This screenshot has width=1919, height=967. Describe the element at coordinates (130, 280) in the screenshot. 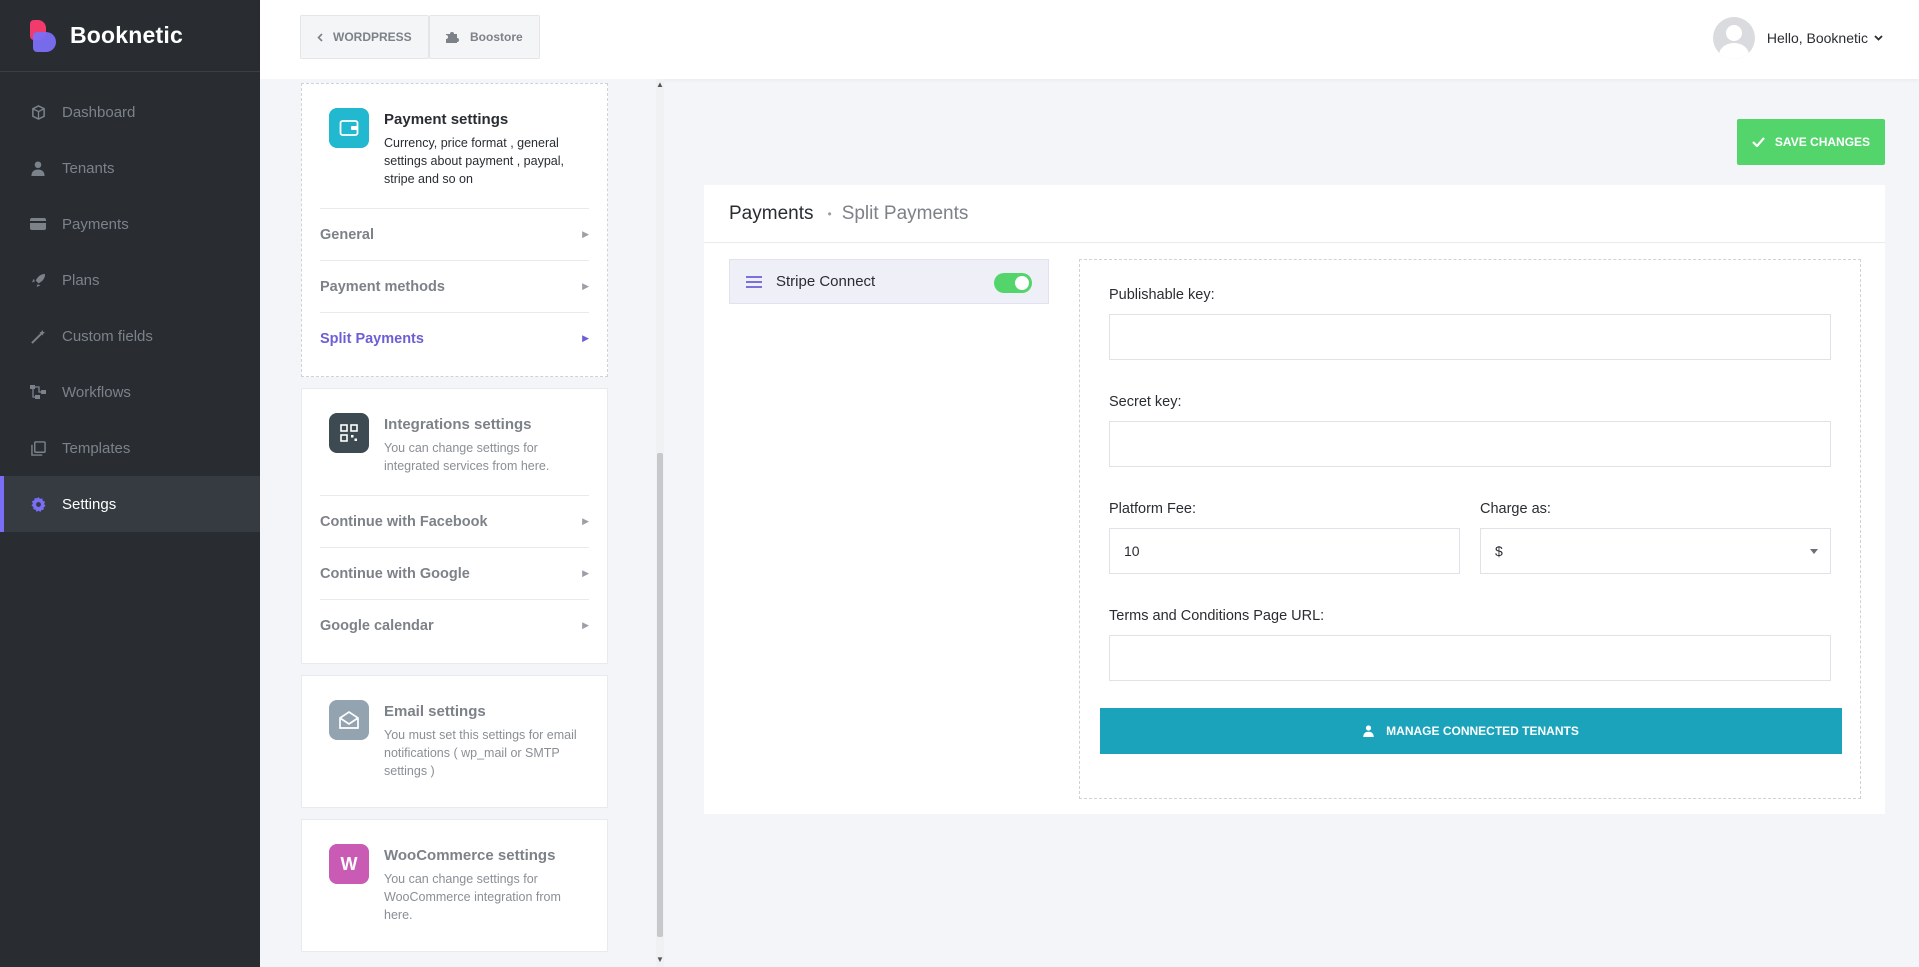

I see `sidebar-item-plans: Plans` at that location.